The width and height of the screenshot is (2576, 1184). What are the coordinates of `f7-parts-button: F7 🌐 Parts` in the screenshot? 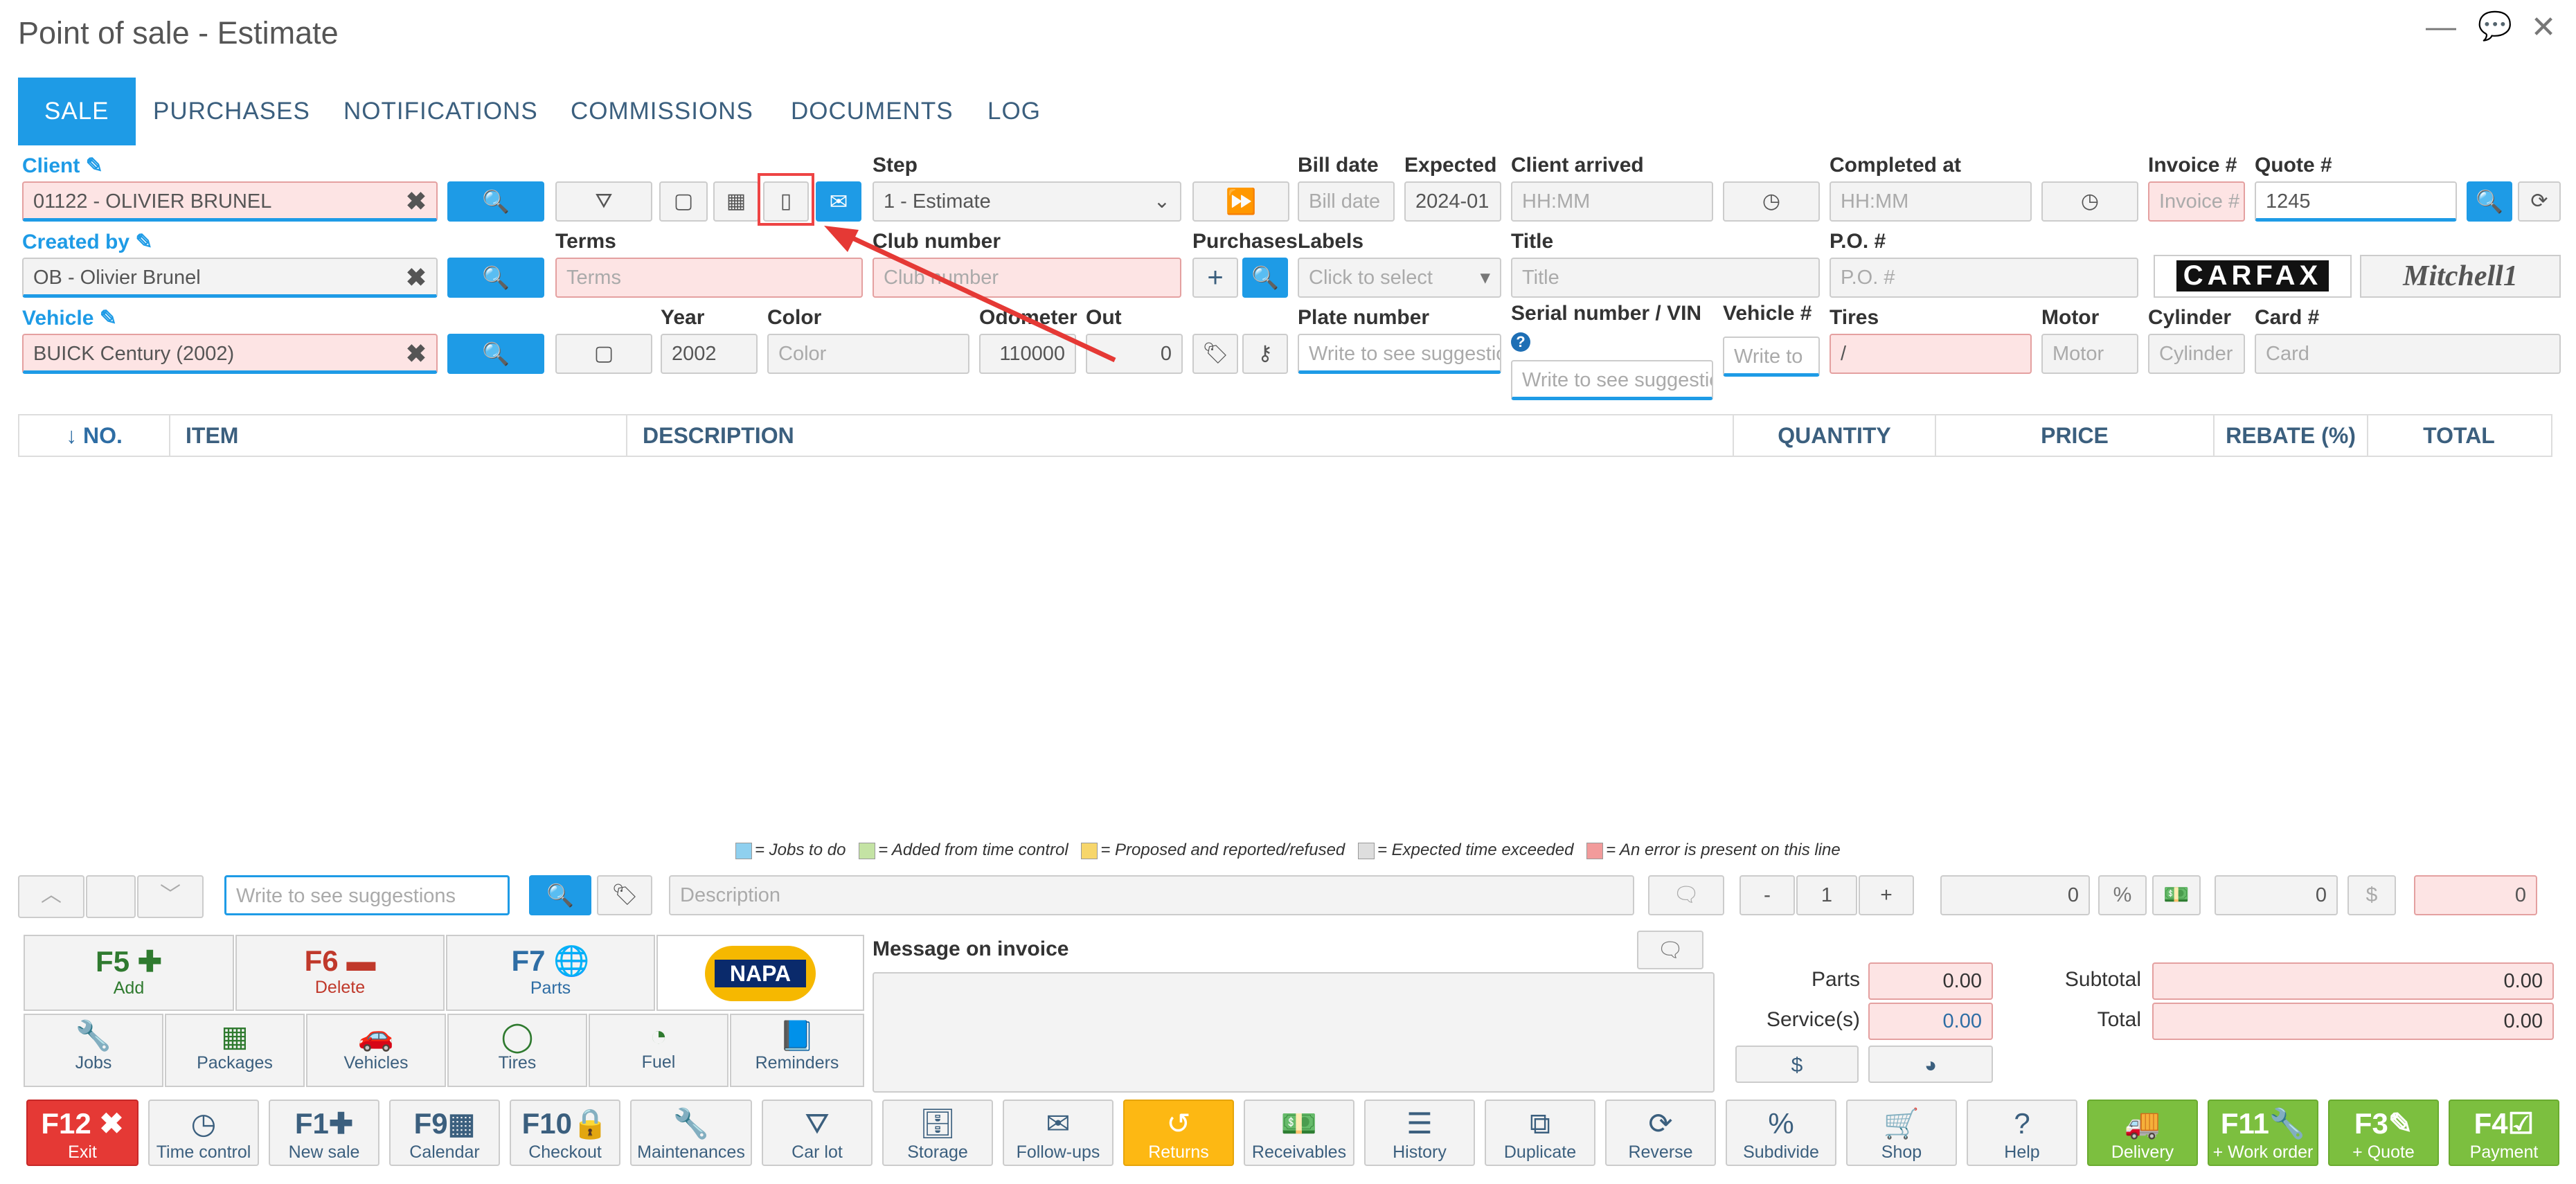 It's located at (550, 973).